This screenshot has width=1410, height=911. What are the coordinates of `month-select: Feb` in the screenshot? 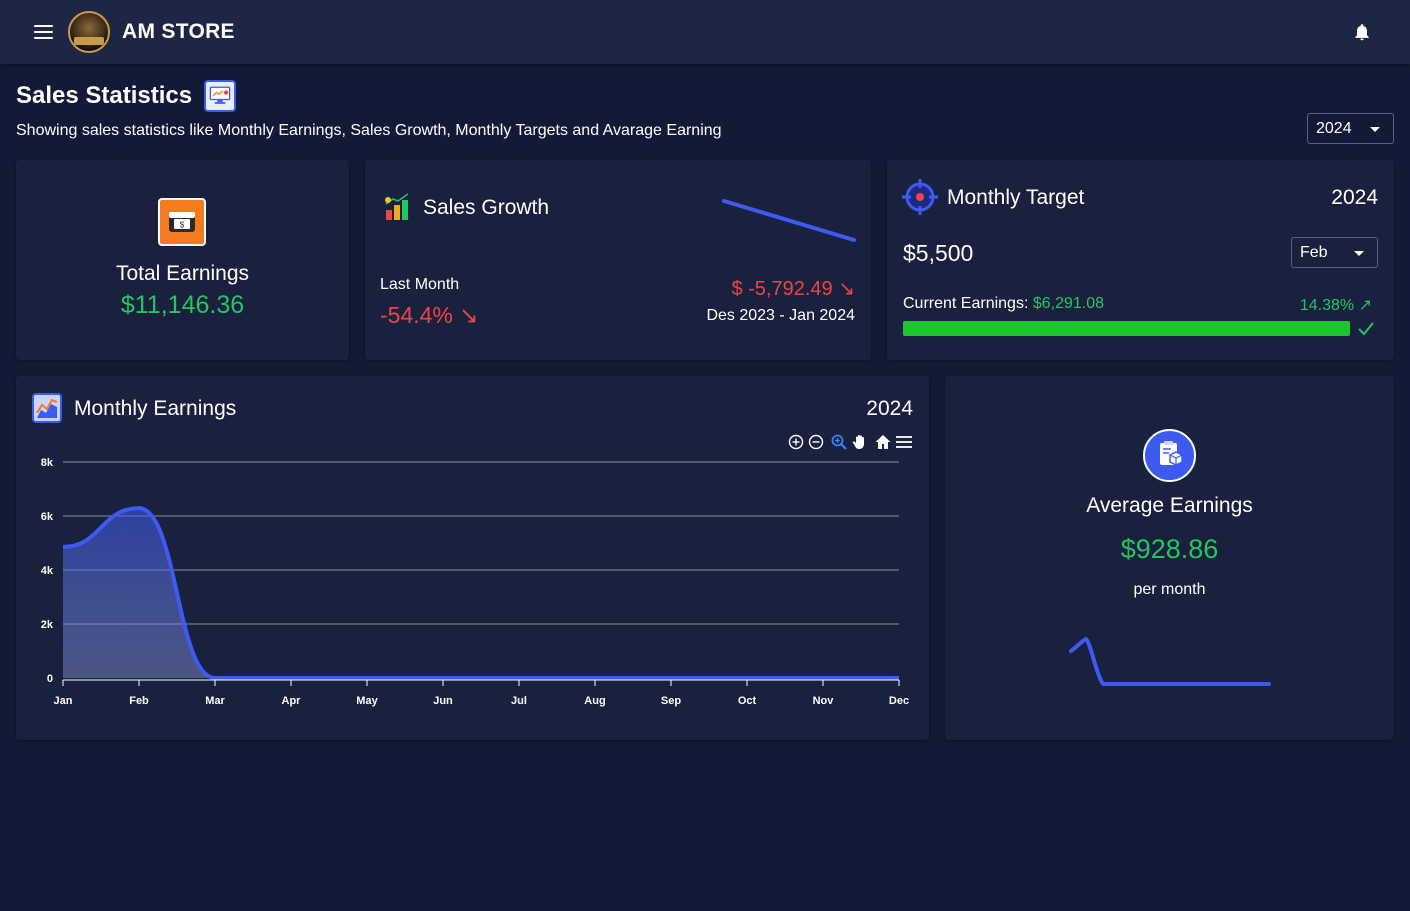 It's located at (1334, 252).